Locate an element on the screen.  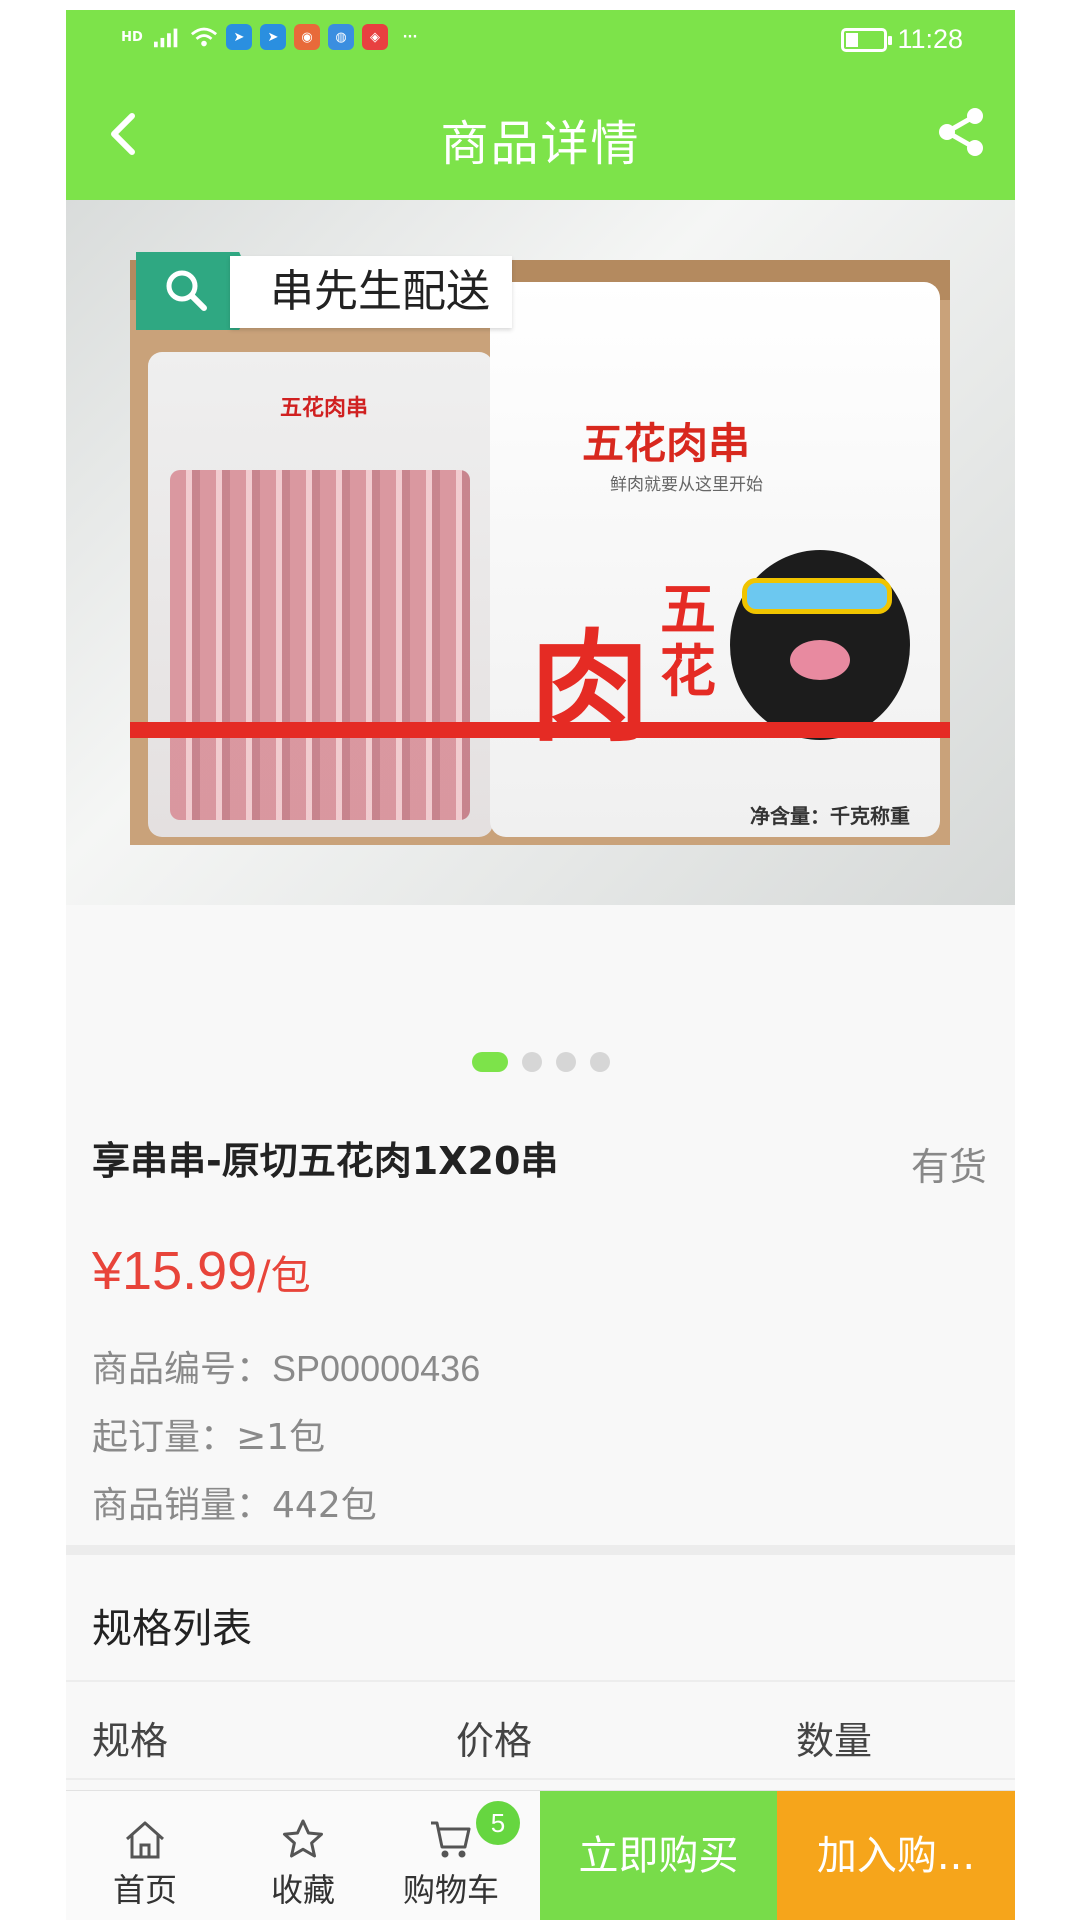
section-divider is located at coordinates (540, 1550).